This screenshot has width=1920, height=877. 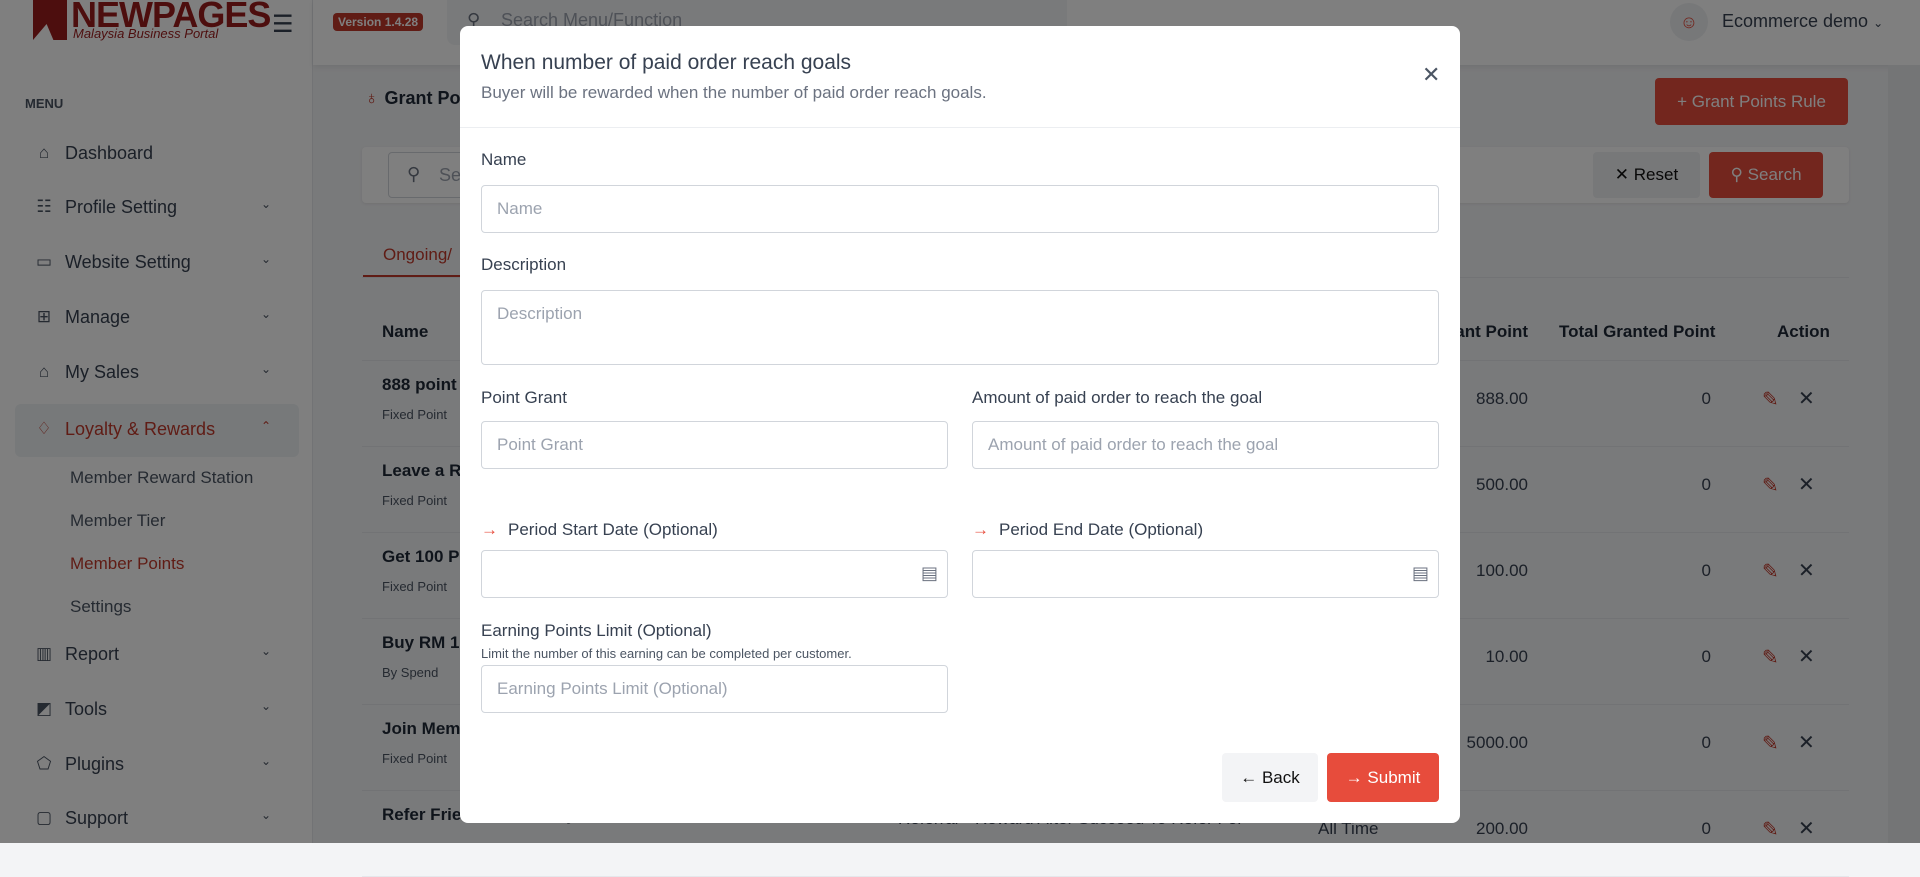 I want to click on name-placeholder: Name, so click(x=520, y=208).